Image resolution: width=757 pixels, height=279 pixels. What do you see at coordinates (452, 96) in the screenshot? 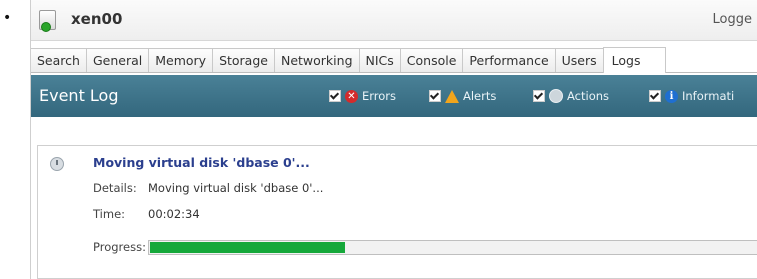
I see `alert-icon` at bounding box center [452, 96].